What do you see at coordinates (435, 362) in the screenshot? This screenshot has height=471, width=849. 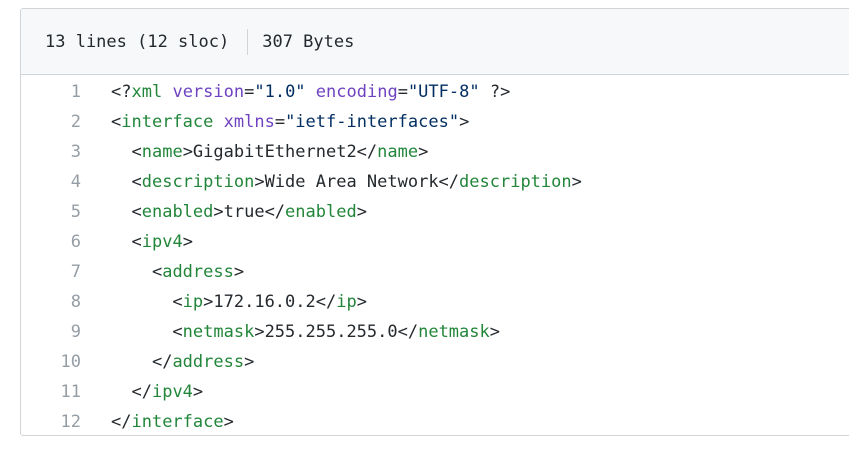 I see `code-line: 10 </address>` at bounding box center [435, 362].